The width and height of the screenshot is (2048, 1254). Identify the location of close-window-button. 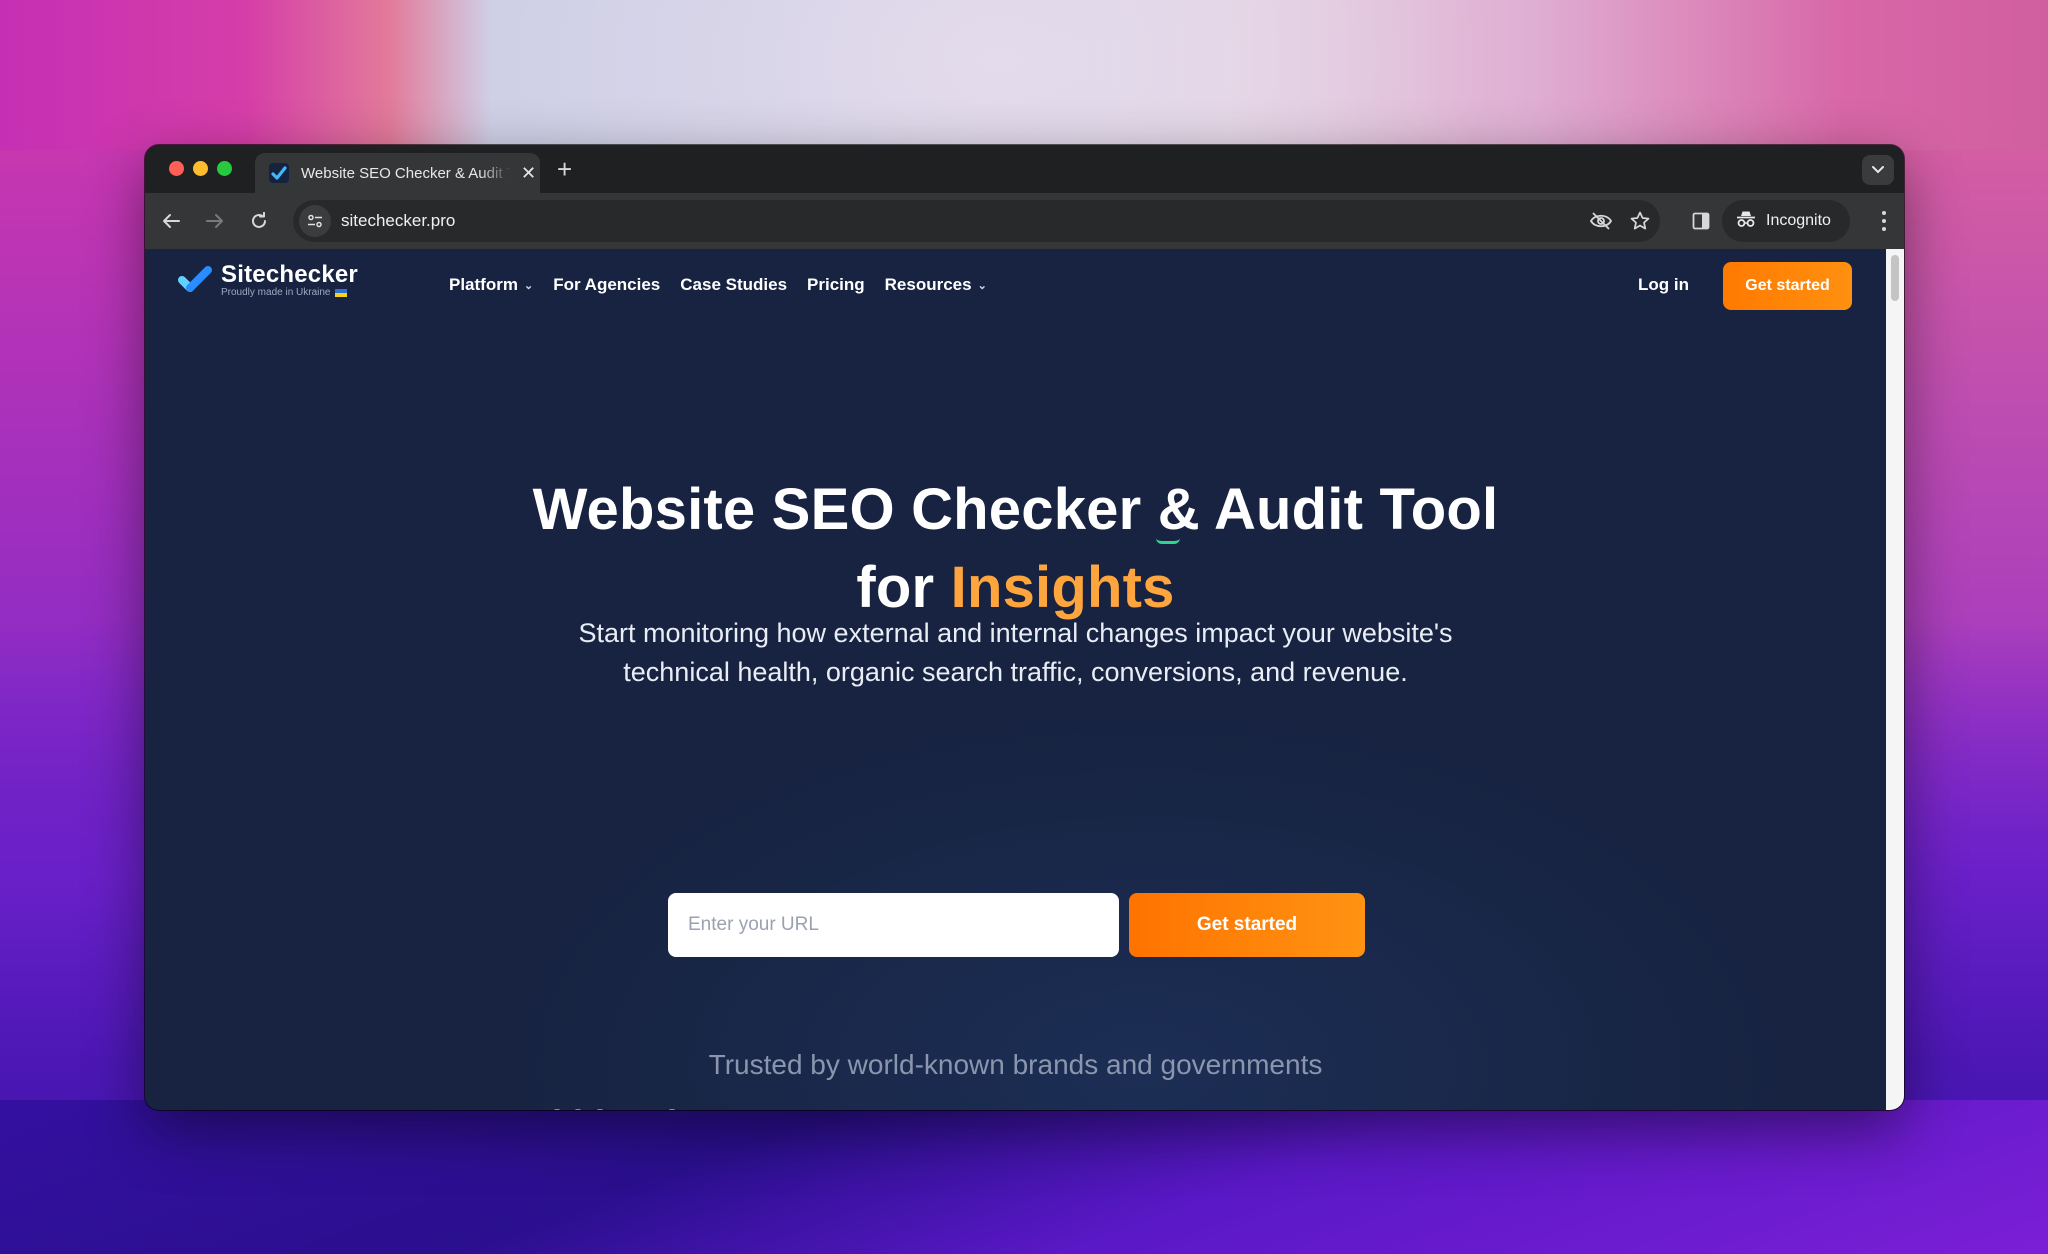
(176, 168).